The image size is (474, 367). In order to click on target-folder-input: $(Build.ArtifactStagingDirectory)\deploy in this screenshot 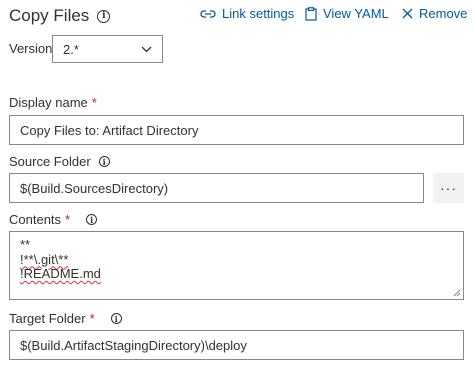, I will do `click(236, 345)`.